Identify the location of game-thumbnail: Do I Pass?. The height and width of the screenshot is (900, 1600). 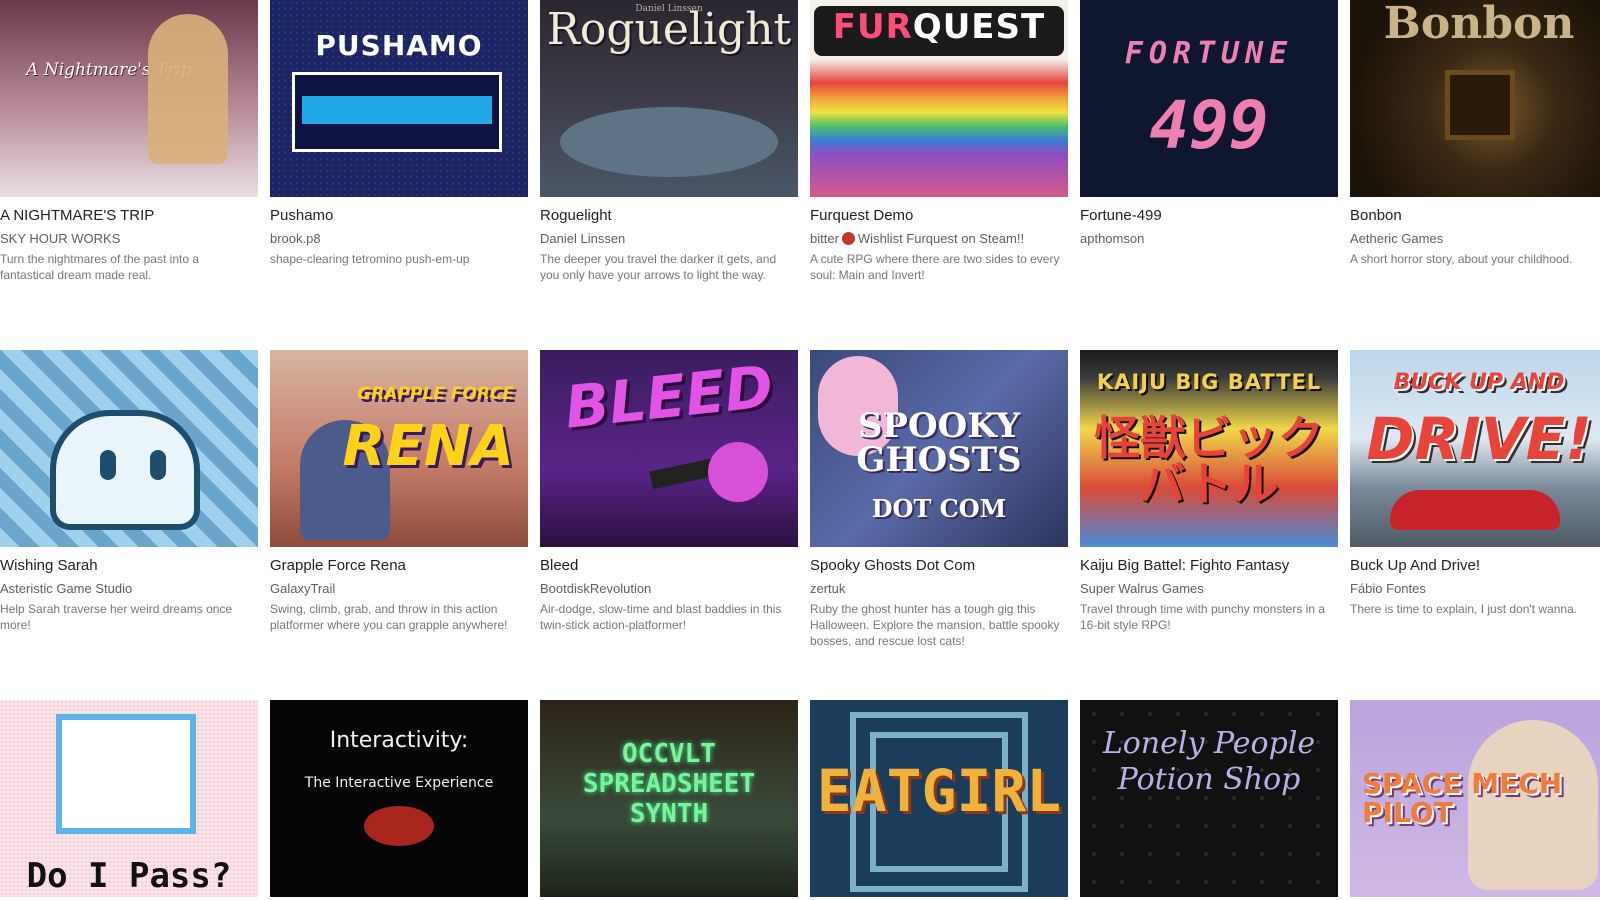
(129, 798).